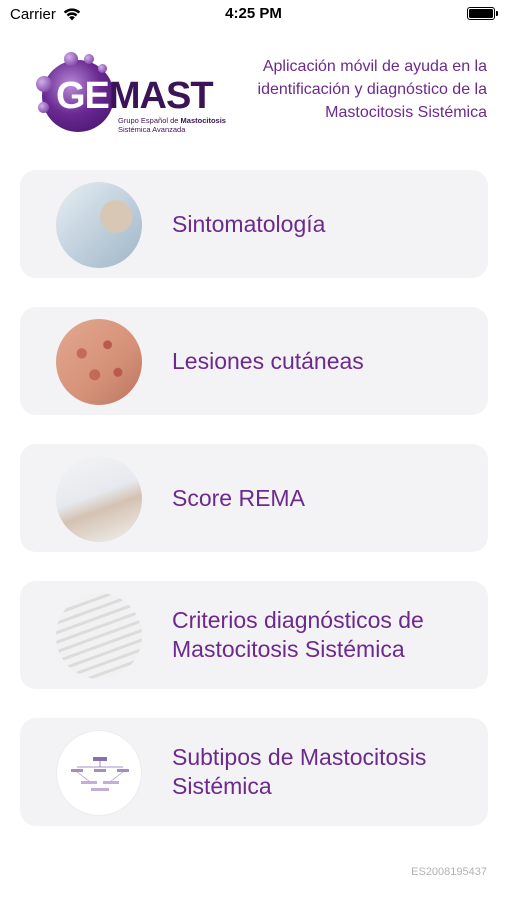  I want to click on skin-lesions-photo, so click(99, 362).